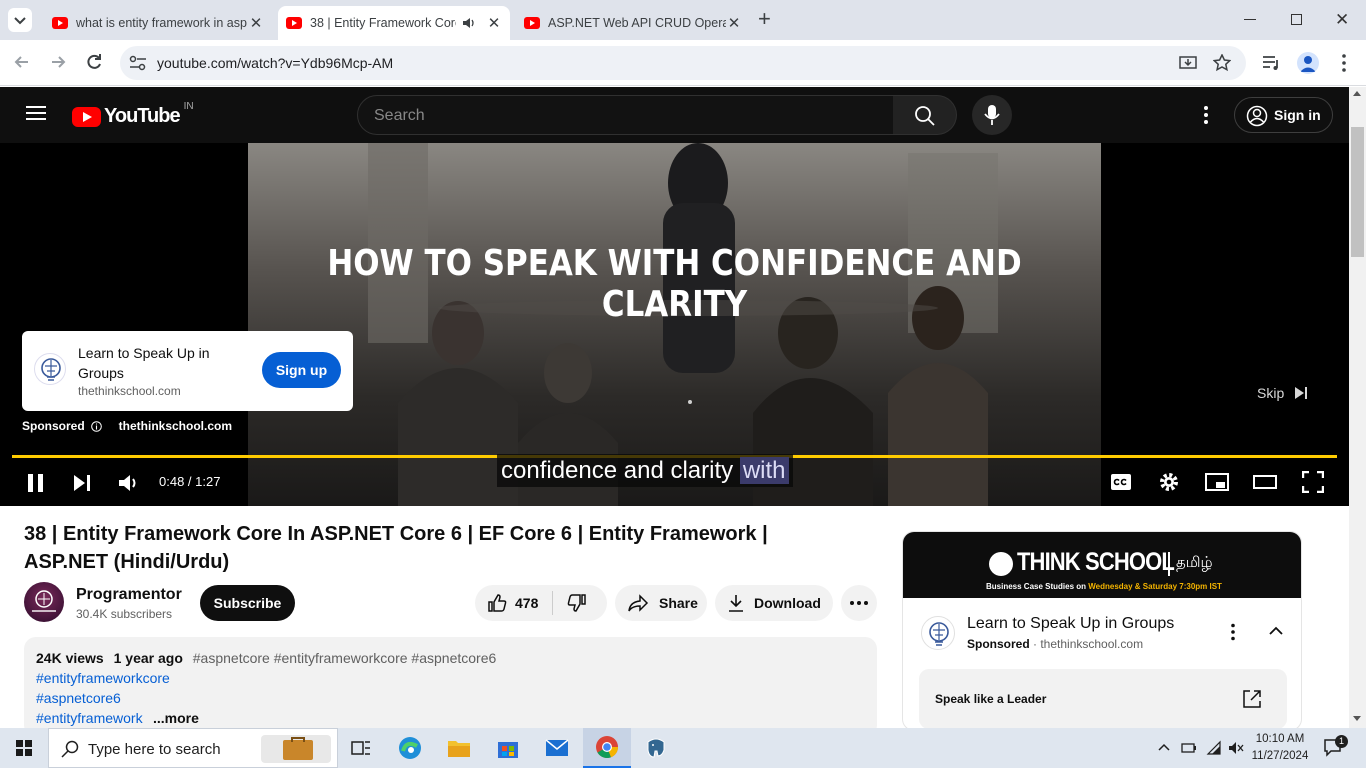  Describe the element at coordinates (1164, 747) in the screenshot. I see `show-hidden-icons-button` at that location.